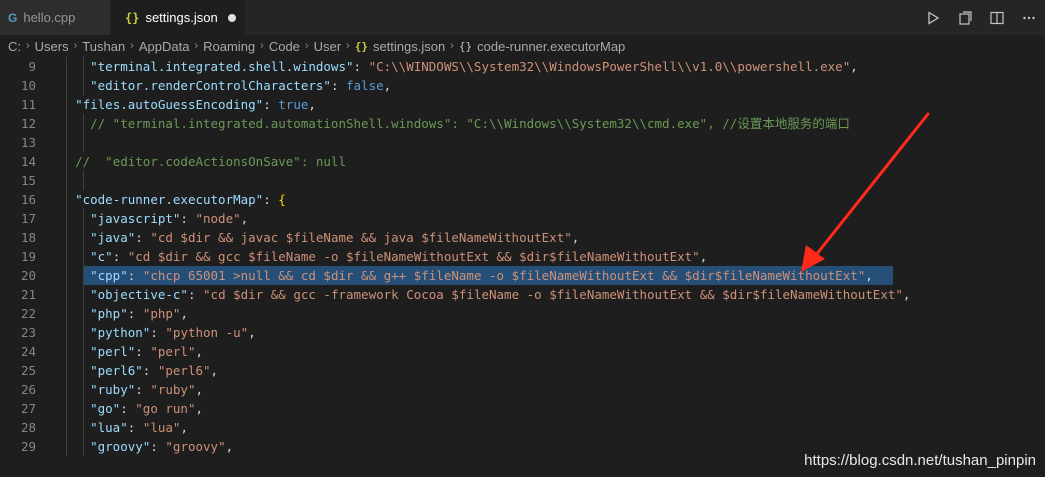 This screenshot has width=1045, height=477. I want to click on breadcrumb-item: Users, so click(52, 46).